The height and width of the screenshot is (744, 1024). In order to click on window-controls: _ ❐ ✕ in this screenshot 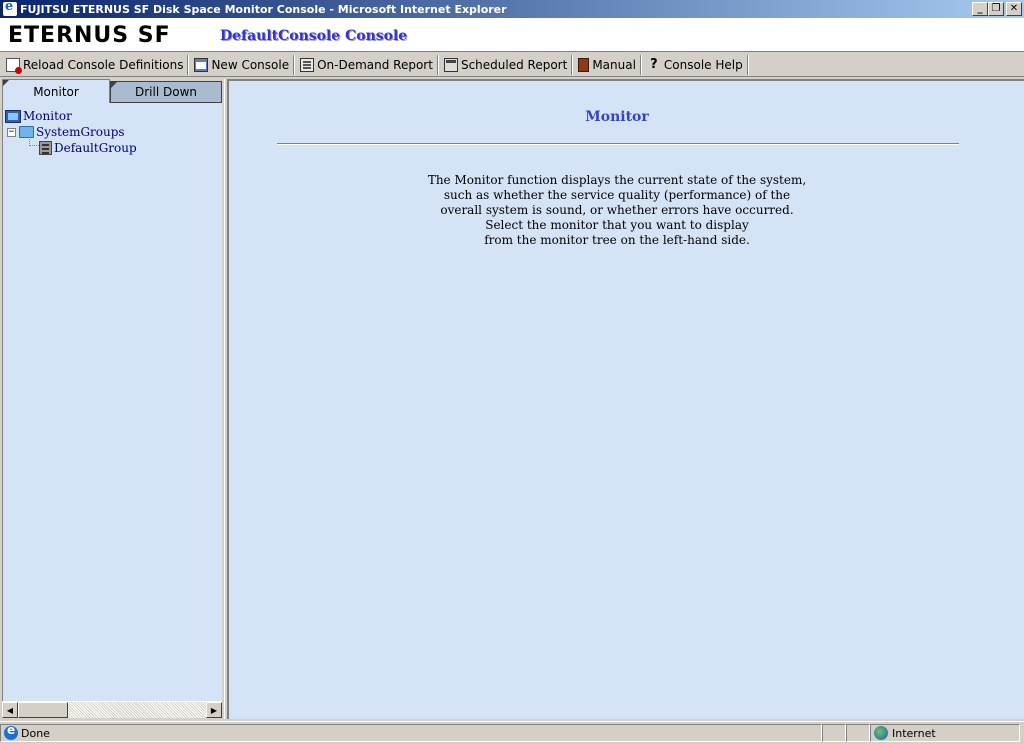, I will do `click(997, 9)`.